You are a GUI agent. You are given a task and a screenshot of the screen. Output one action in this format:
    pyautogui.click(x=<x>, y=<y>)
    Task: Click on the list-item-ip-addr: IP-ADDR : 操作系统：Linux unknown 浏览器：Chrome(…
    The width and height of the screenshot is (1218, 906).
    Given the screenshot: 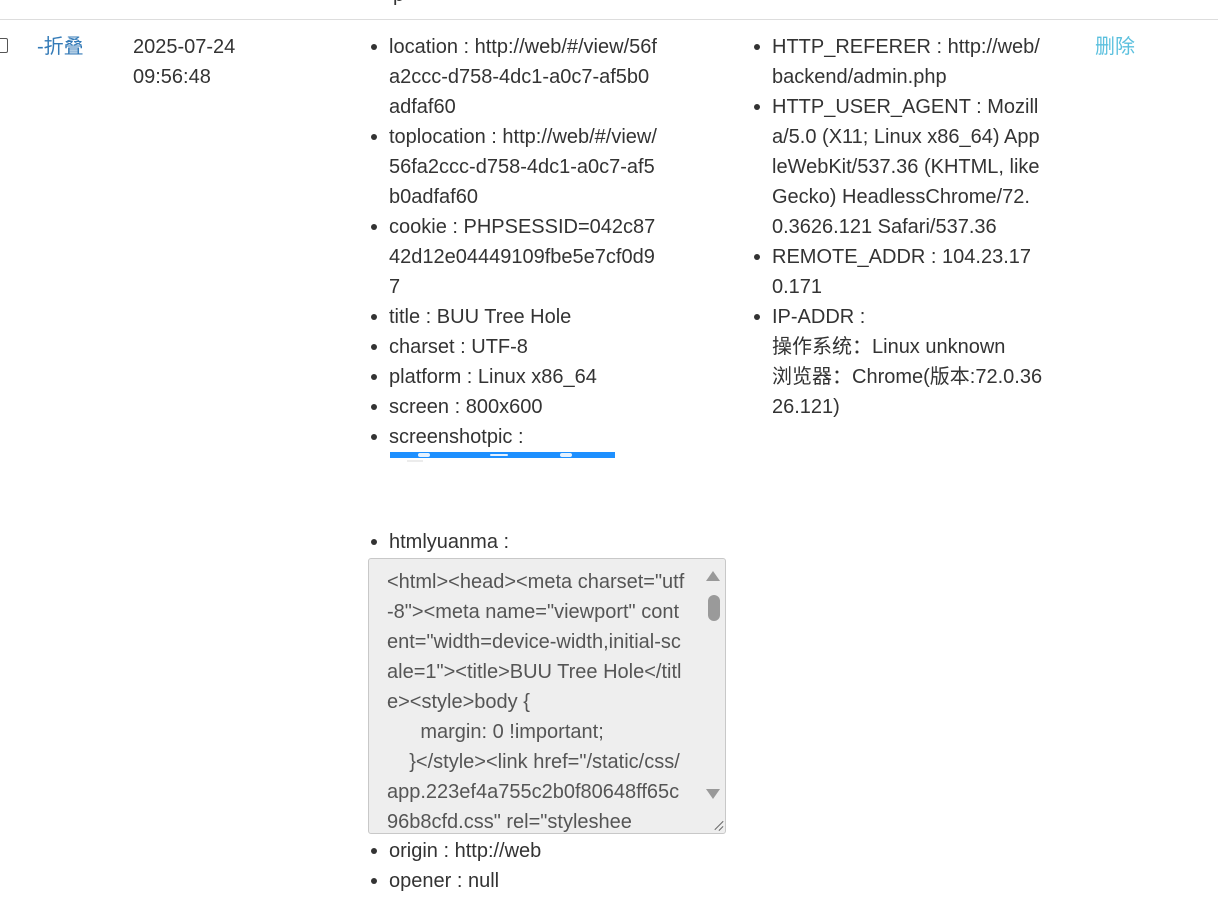 What is the action you would take?
    pyautogui.click(x=897, y=362)
    